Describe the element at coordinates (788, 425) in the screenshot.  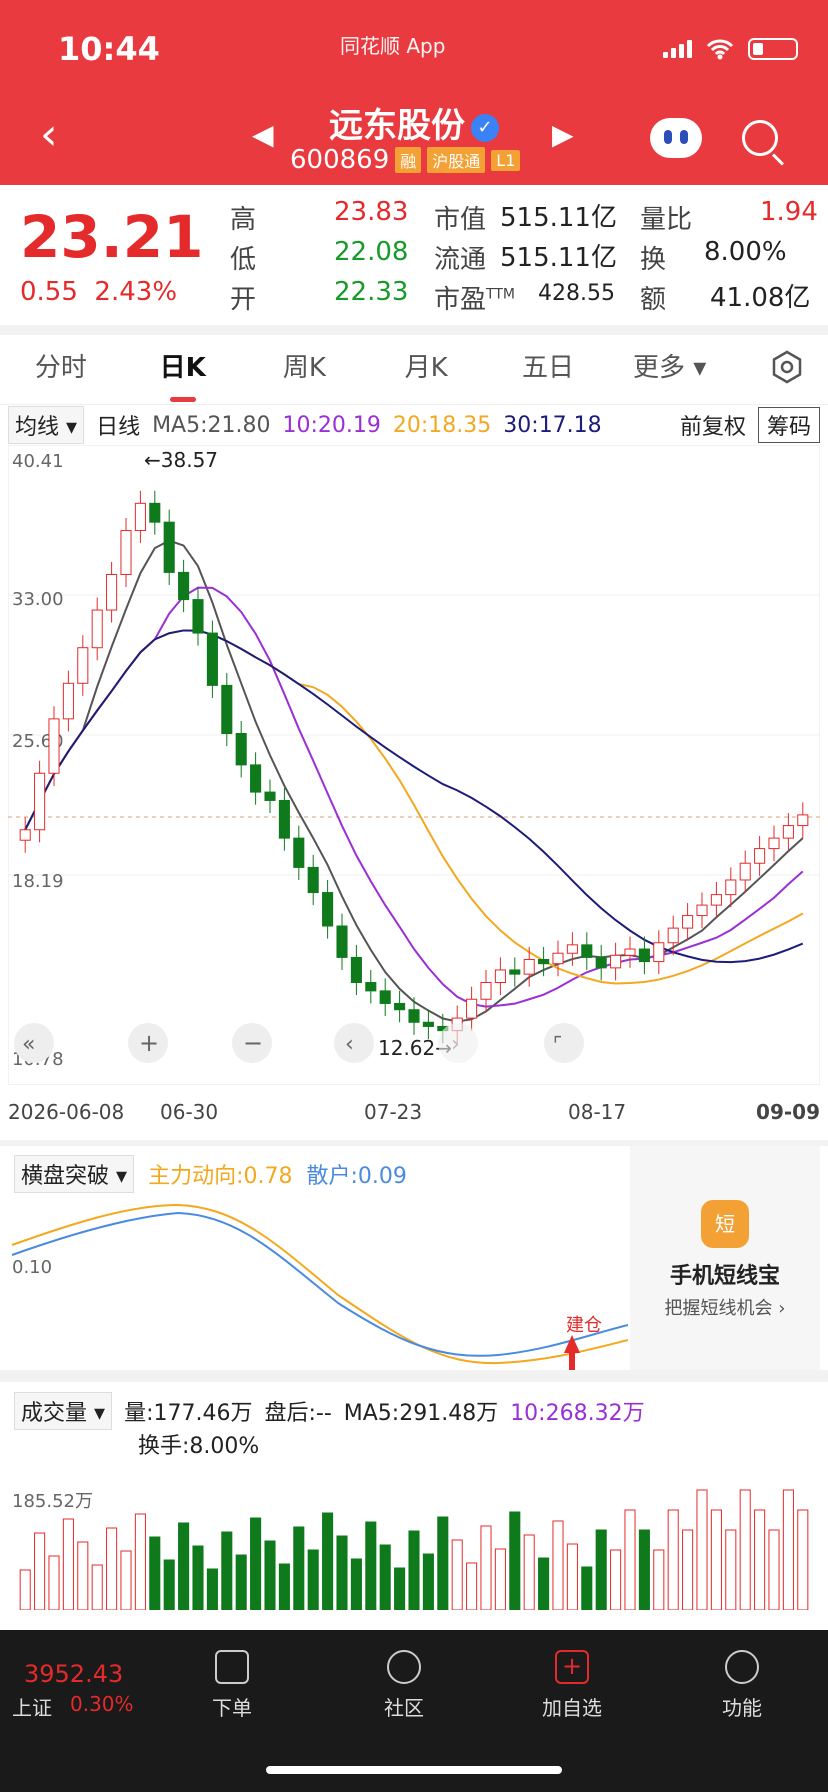
I see `chip-button: 筹码` at that location.